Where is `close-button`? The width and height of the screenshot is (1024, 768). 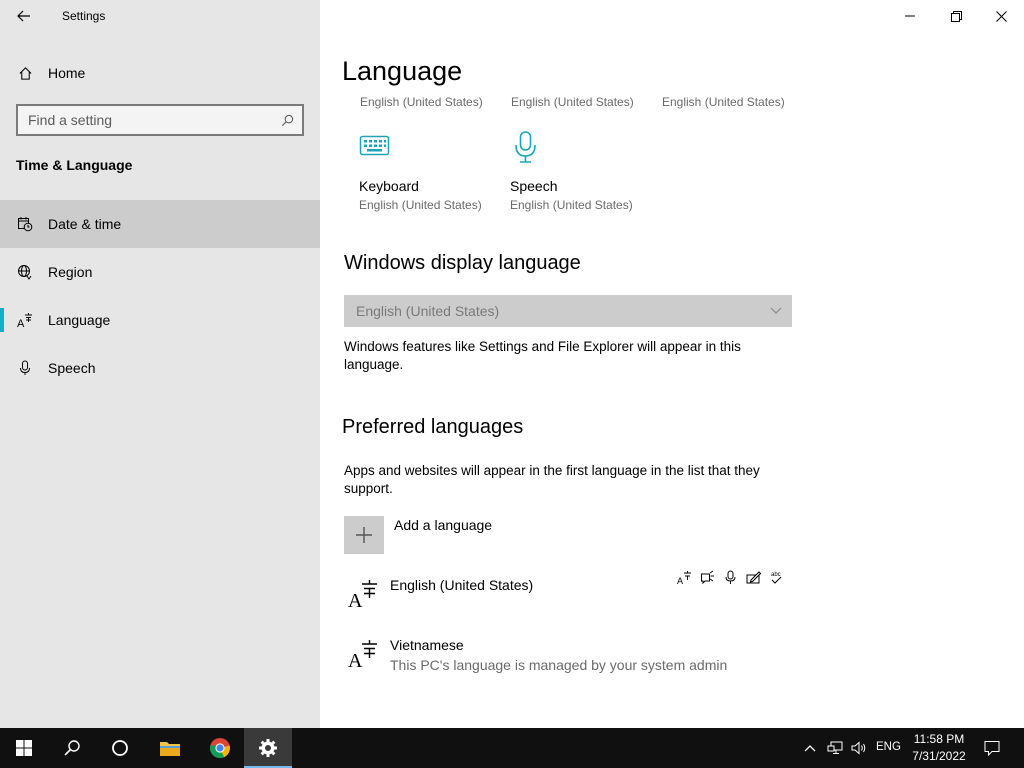
close-button is located at coordinates (1001, 16).